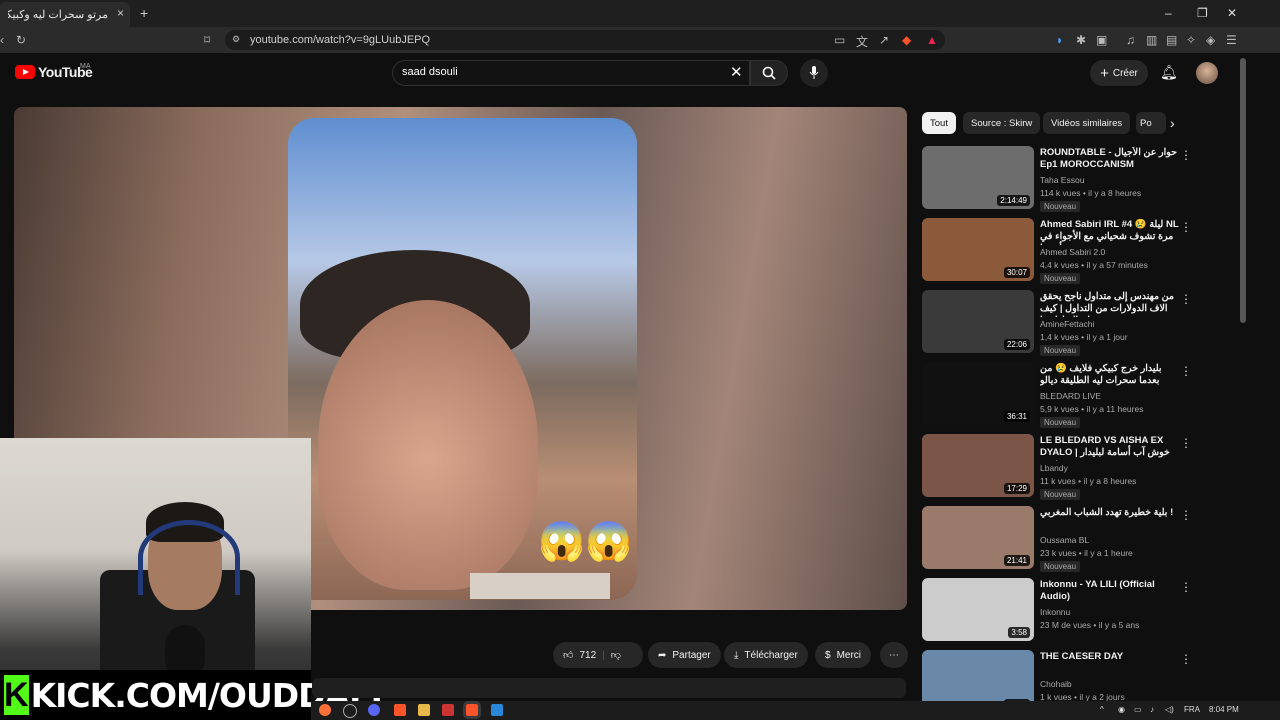 The image size is (1280, 720). What do you see at coordinates (1231, 40) in the screenshot?
I see `menu-icon: ☰` at bounding box center [1231, 40].